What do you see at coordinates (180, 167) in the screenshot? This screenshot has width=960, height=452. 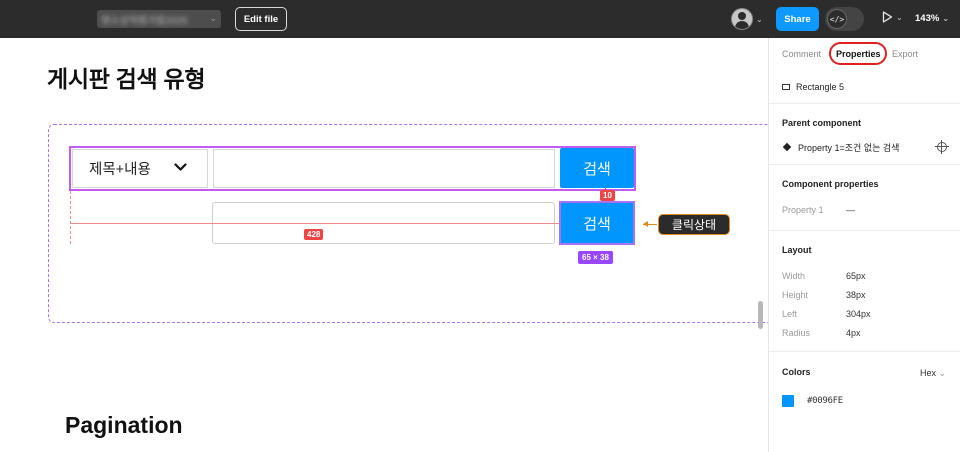 I see `chevron-down-icon` at bounding box center [180, 167].